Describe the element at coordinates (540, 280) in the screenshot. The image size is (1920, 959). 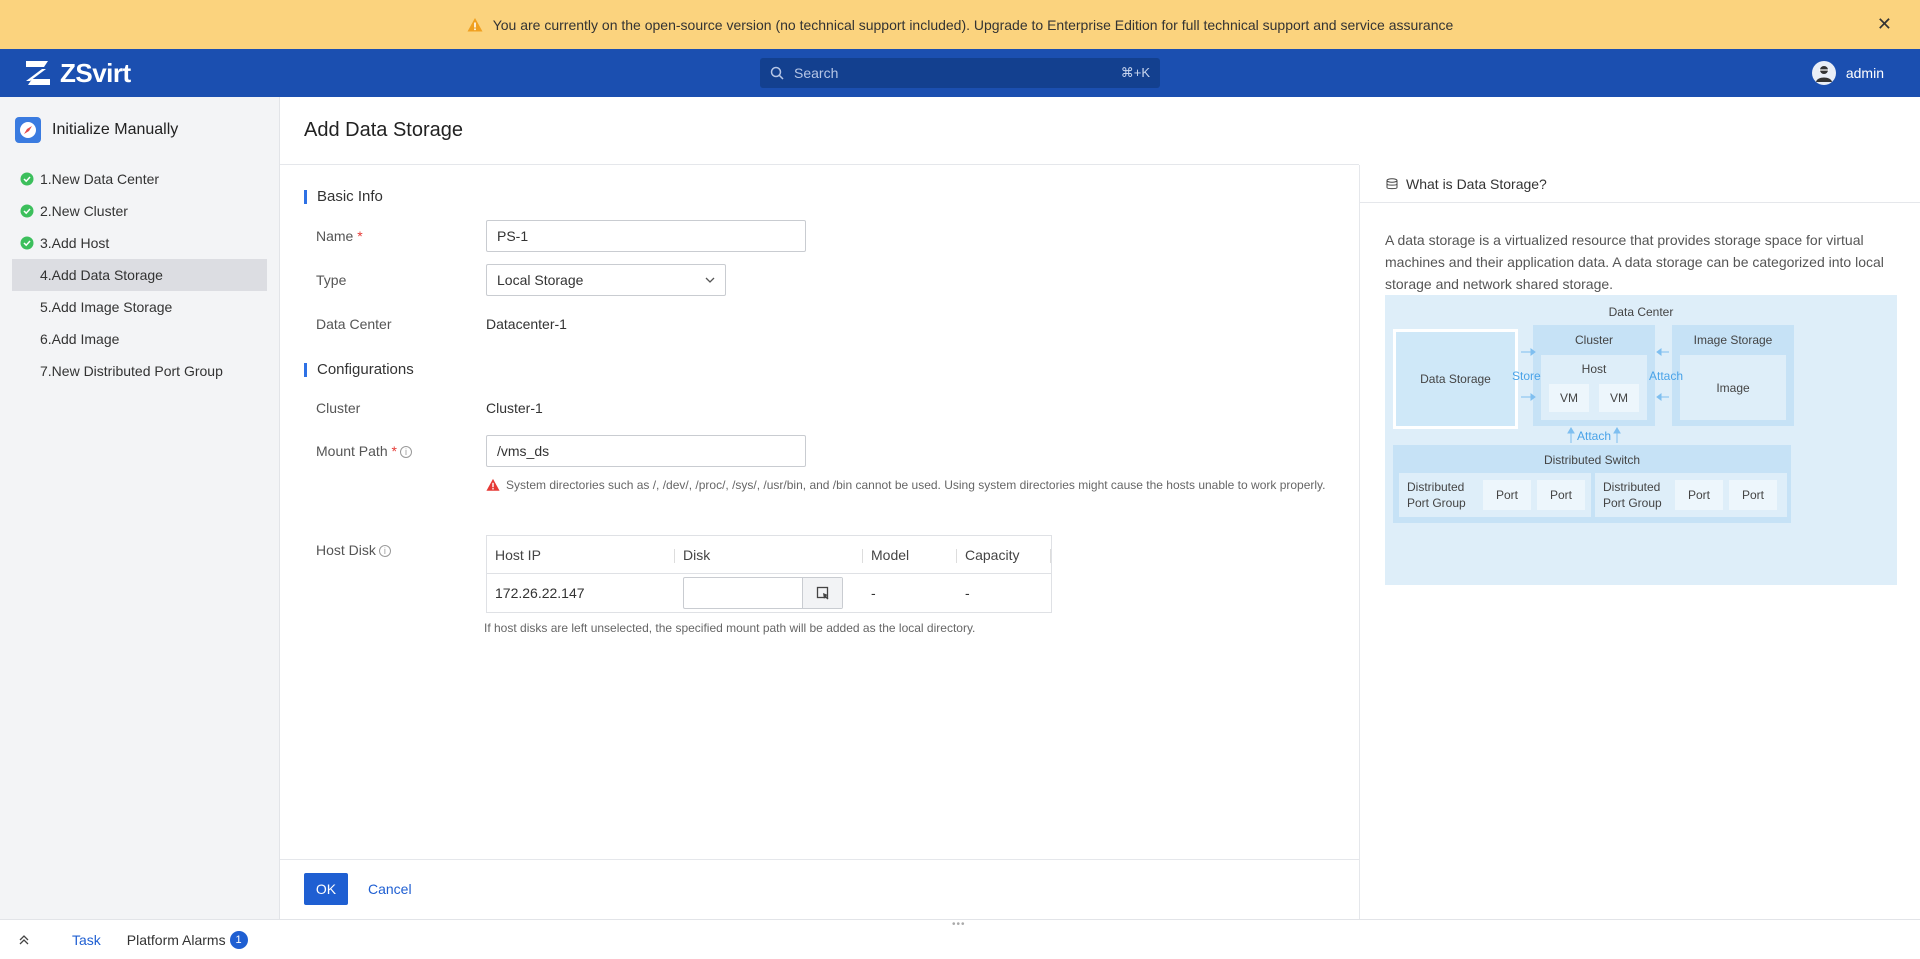
I see `type-selected-value: Local Storage` at that location.